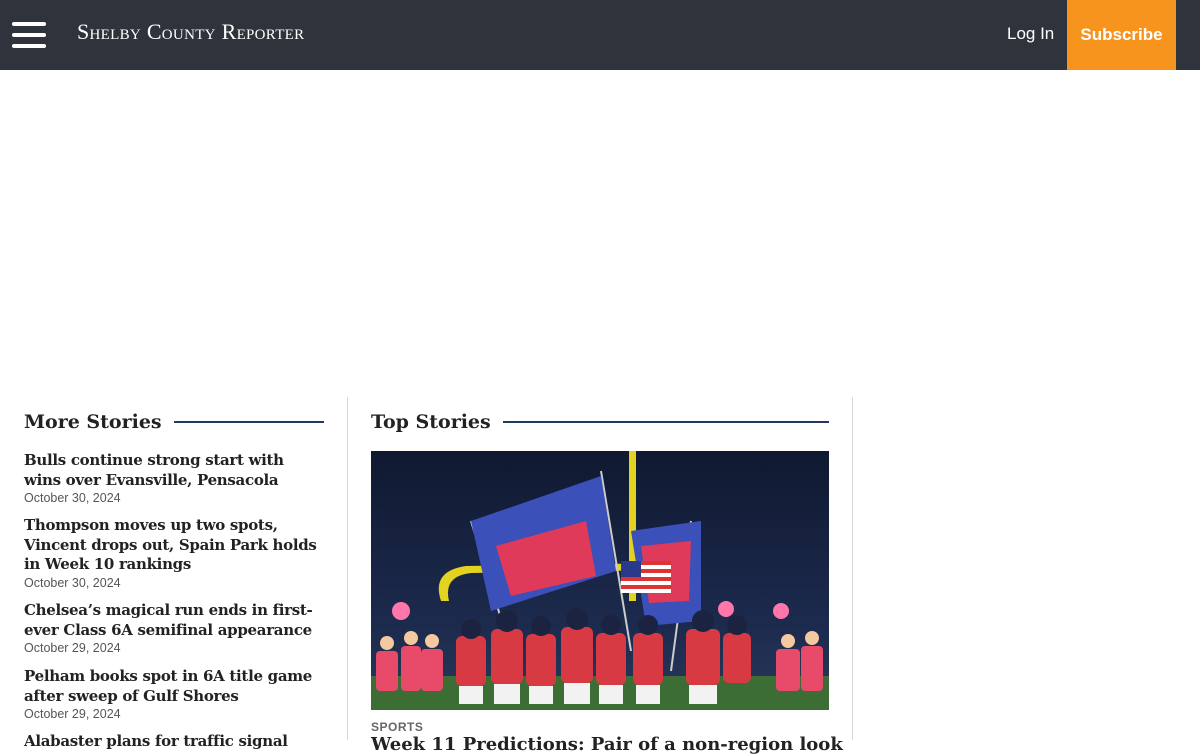 The image size is (1200, 755). I want to click on site-header: Shelby County Reporter Log In Subscribe, so click(600, 35).